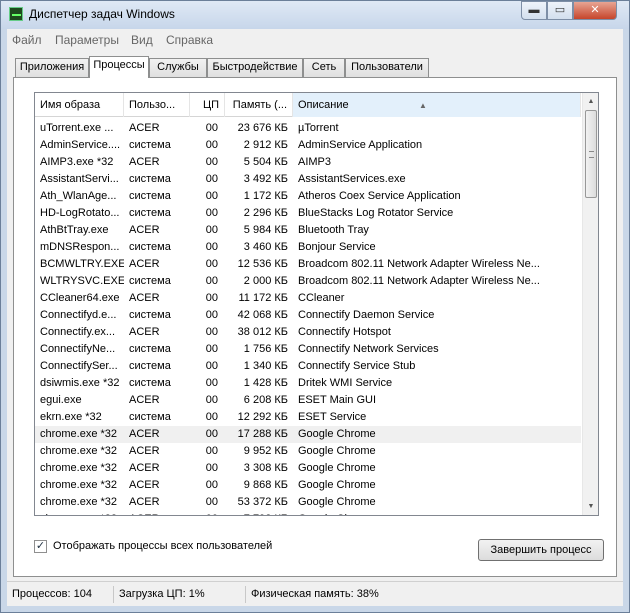  I want to click on scrollbar-thumb, so click(591, 154).